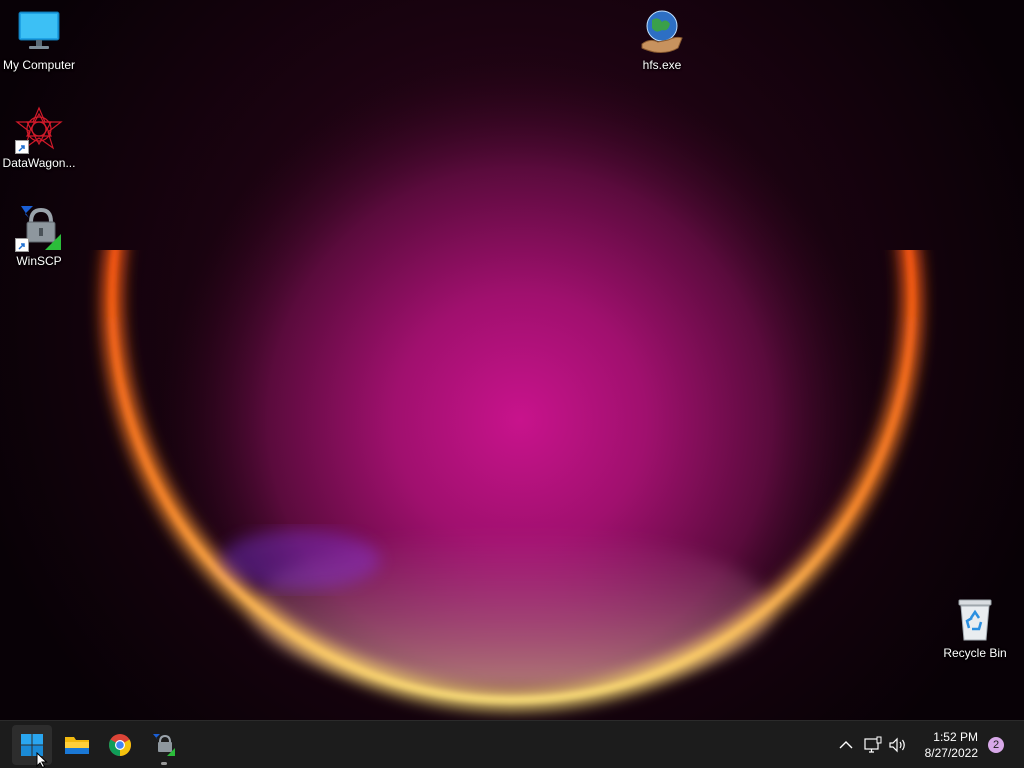 This screenshot has width=1024, height=768. I want to click on chrome-icon, so click(120, 745).